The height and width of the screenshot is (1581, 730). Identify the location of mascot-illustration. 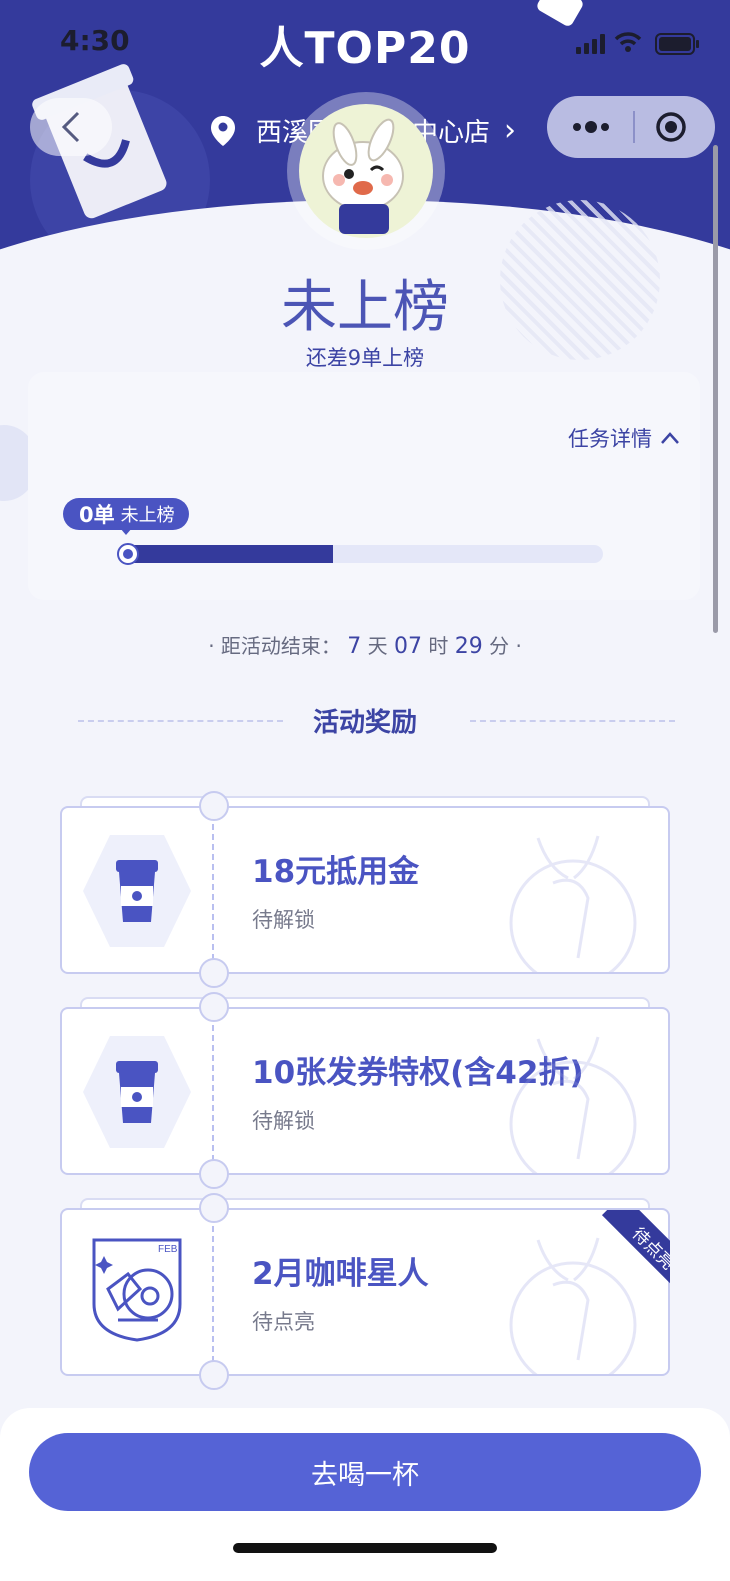
(363, 176).